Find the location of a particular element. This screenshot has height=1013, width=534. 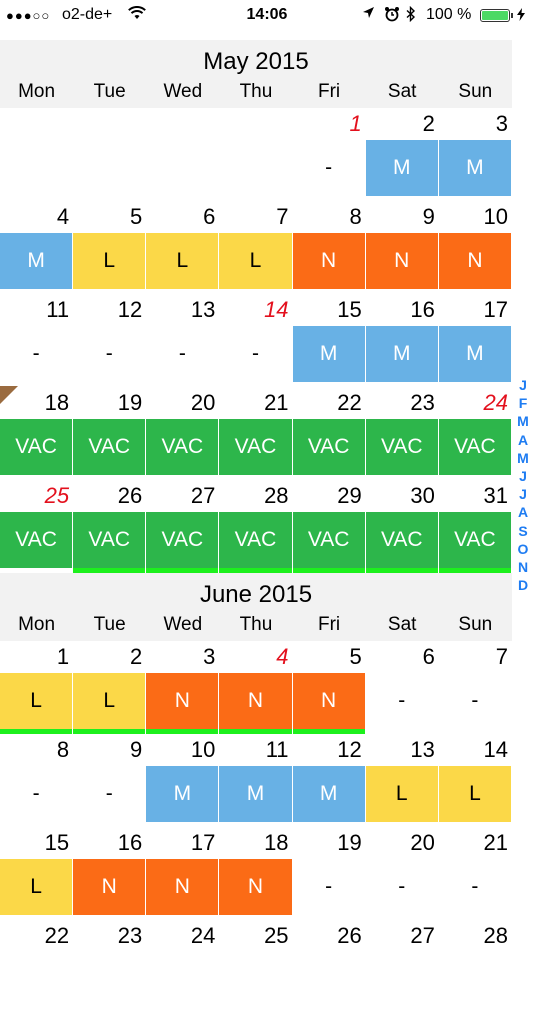

month-index-letter: S is located at coordinates (523, 531).